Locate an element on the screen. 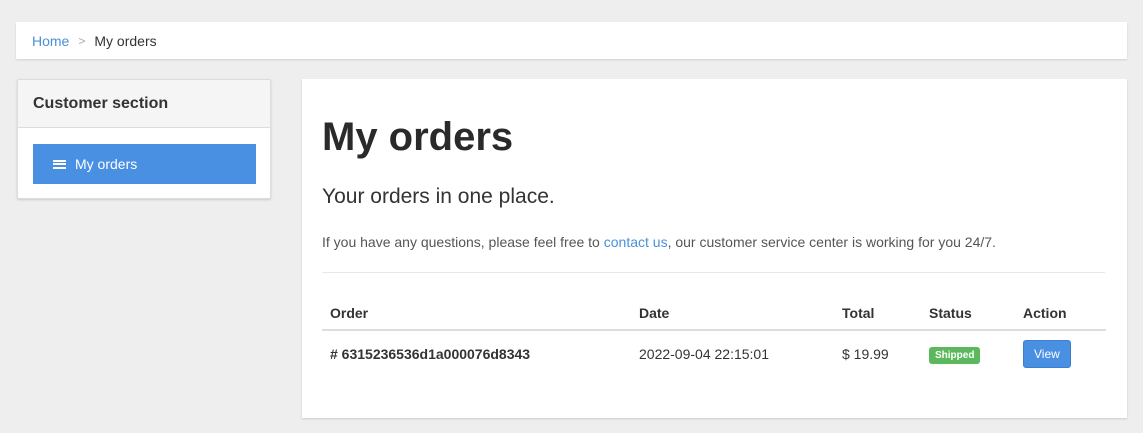 The image size is (1143, 433). sidebar-item-label: My orders is located at coordinates (106, 164).